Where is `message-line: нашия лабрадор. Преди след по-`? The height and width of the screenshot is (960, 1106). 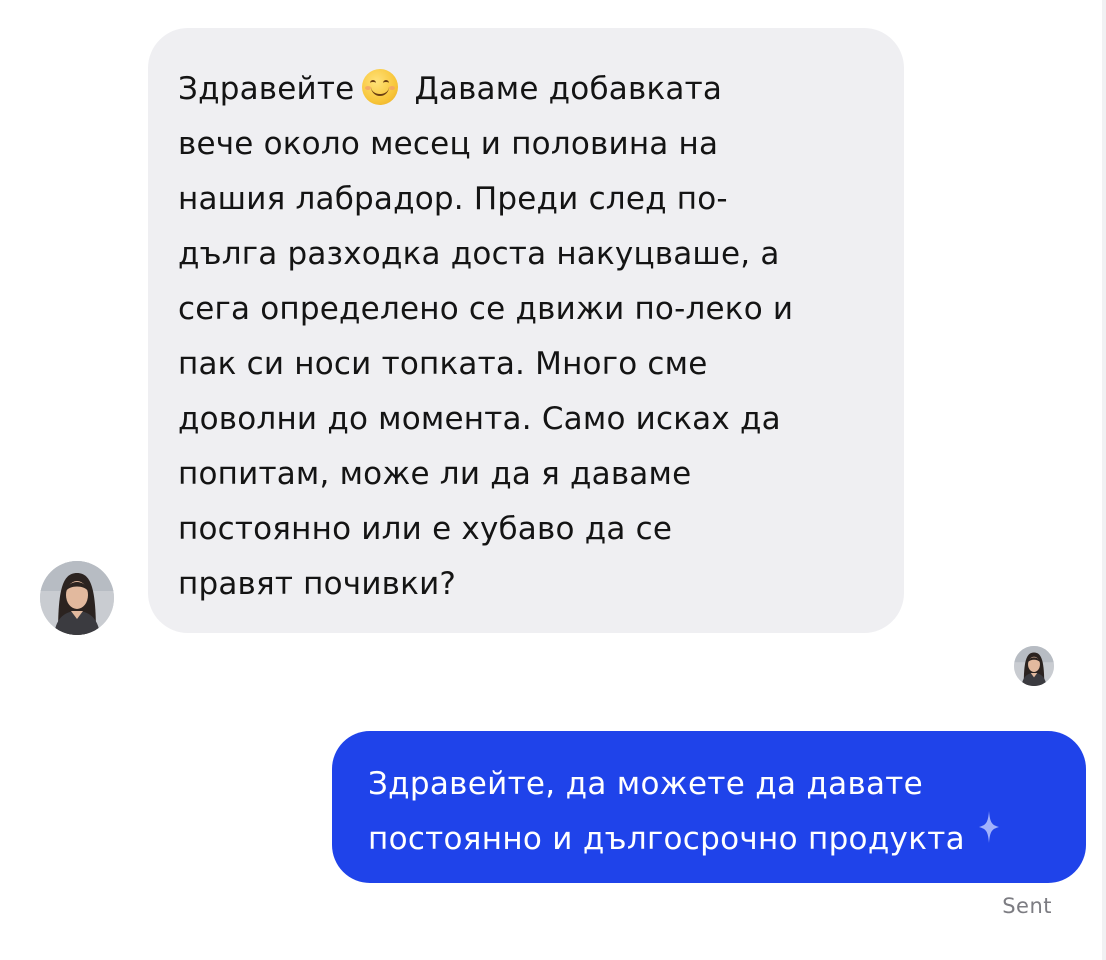
message-line: нашия лабрадор. Преди след по- is located at coordinates (453, 199).